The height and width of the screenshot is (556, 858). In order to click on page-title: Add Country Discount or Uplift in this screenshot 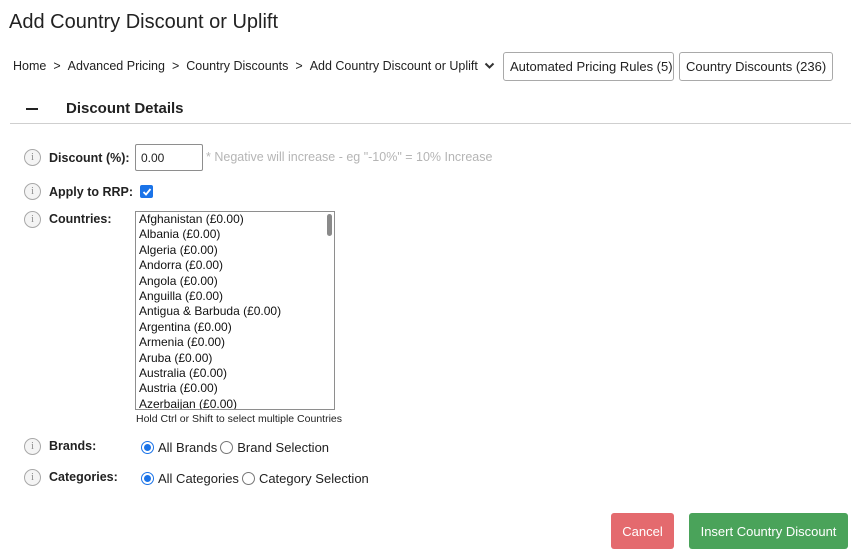, I will do `click(144, 22)`.